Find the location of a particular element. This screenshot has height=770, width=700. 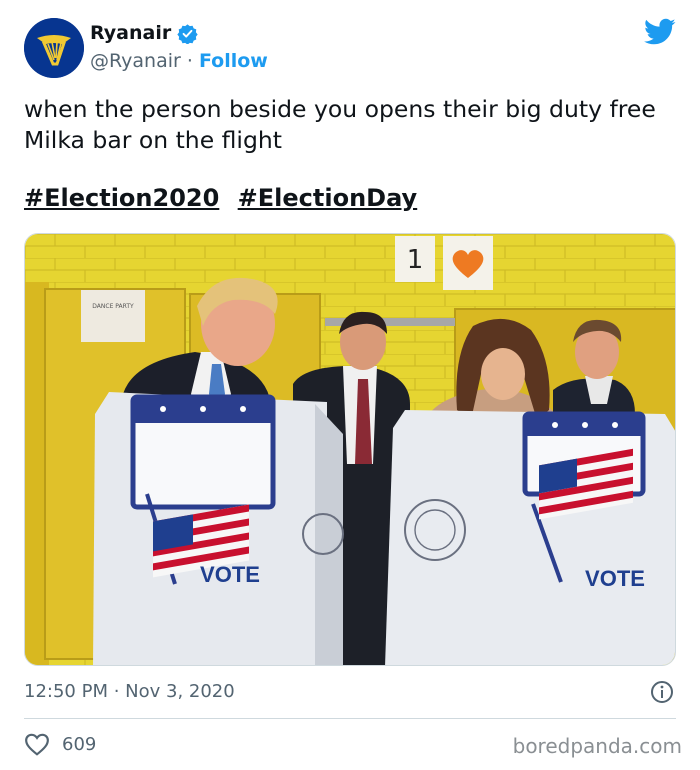

harp-logo-icon is located at coordinates (54, 48).